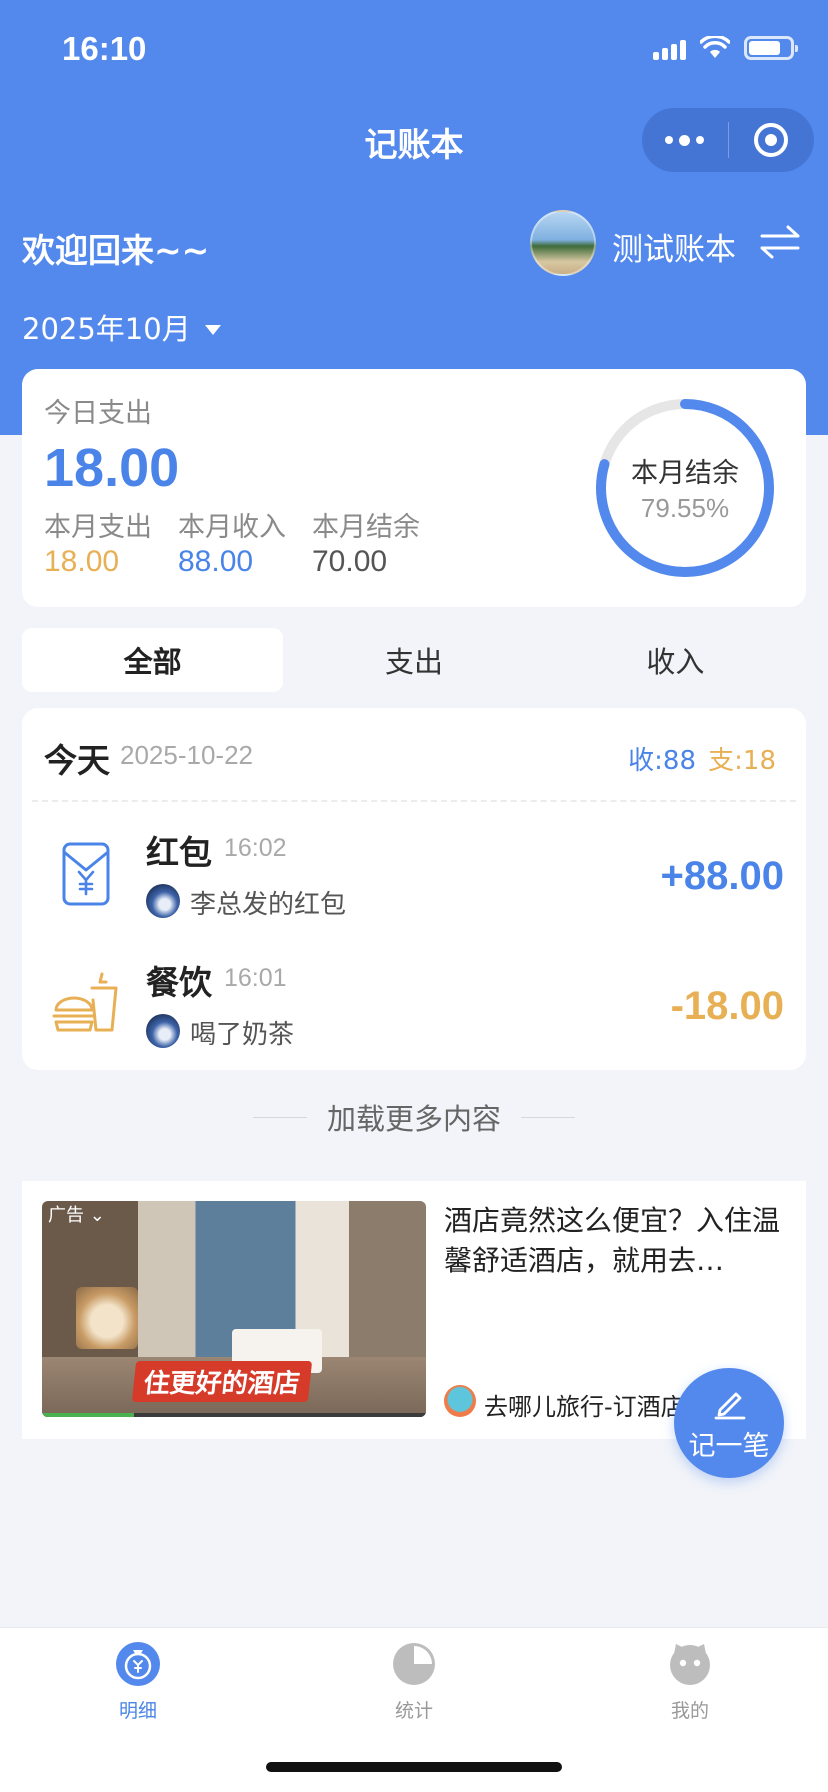 The width and height of the screenshot is (828, 1792). I want to click on cellular-signal-icon, so click(669, 48).